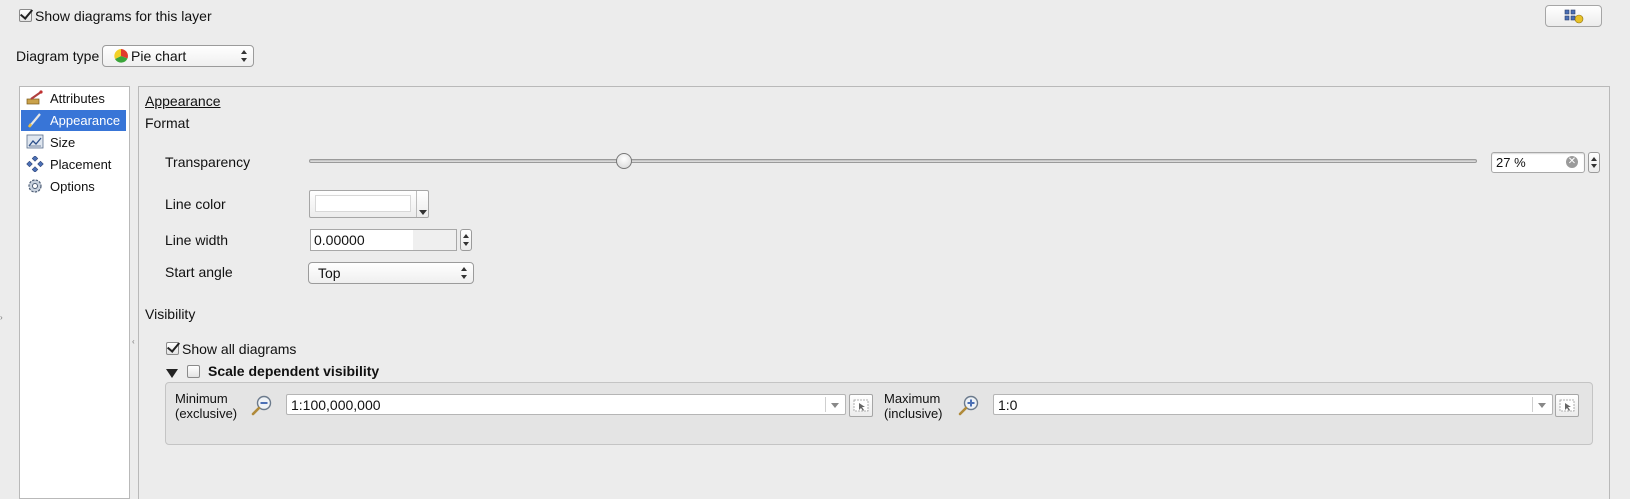 The image size is (1630, 499). Describe the element at coordinates (58, 56) in the screenshot. I see `diagram-type-label: Diagram type` at that location.